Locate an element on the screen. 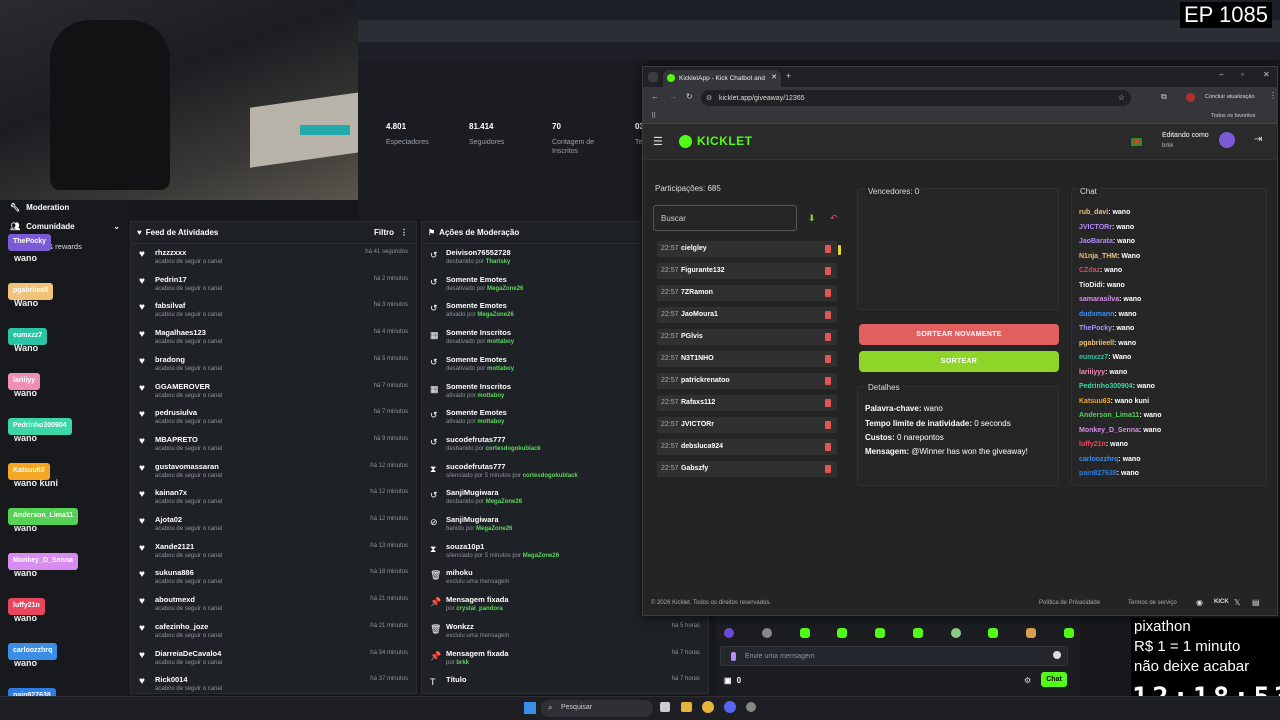  moderation-row: T Título há 7 horas is located at coordinates (565, 684).